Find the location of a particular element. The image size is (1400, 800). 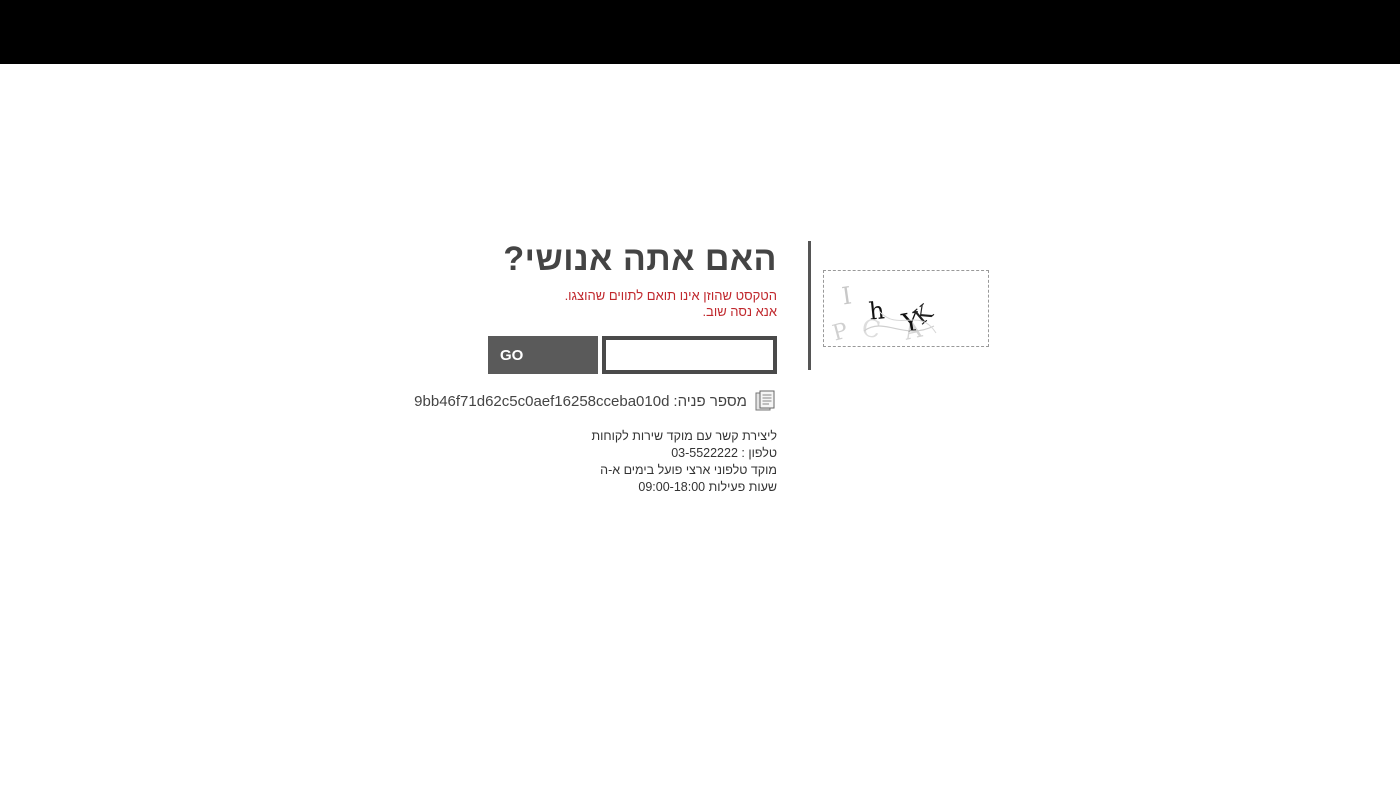

contact-line: ליצירת קשר עם מוקד שירות לקוחות is located at coordinates (684, 436).